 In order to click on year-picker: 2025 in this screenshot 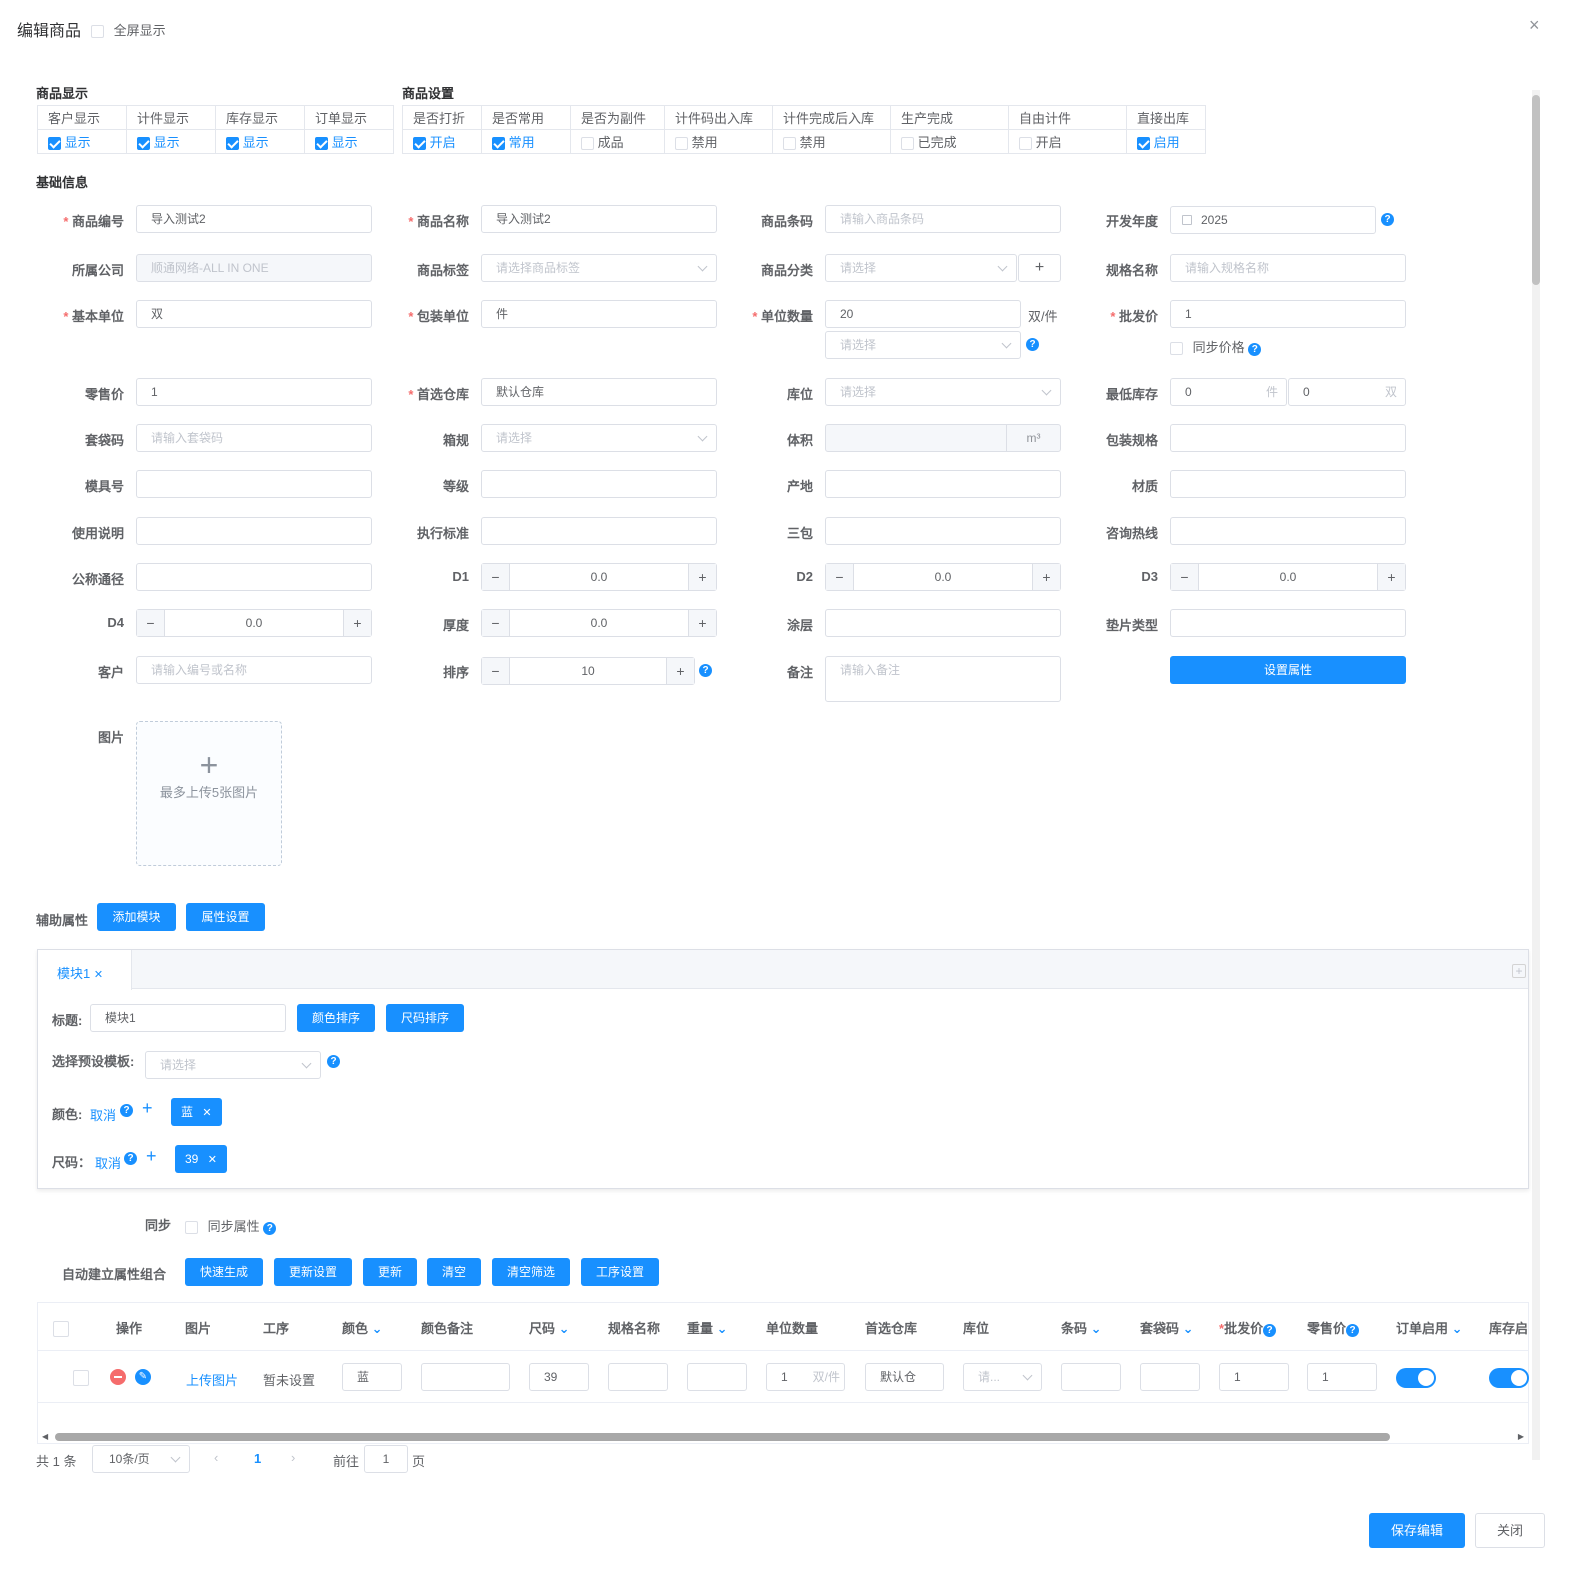, I will do `click(1273, 220)`.